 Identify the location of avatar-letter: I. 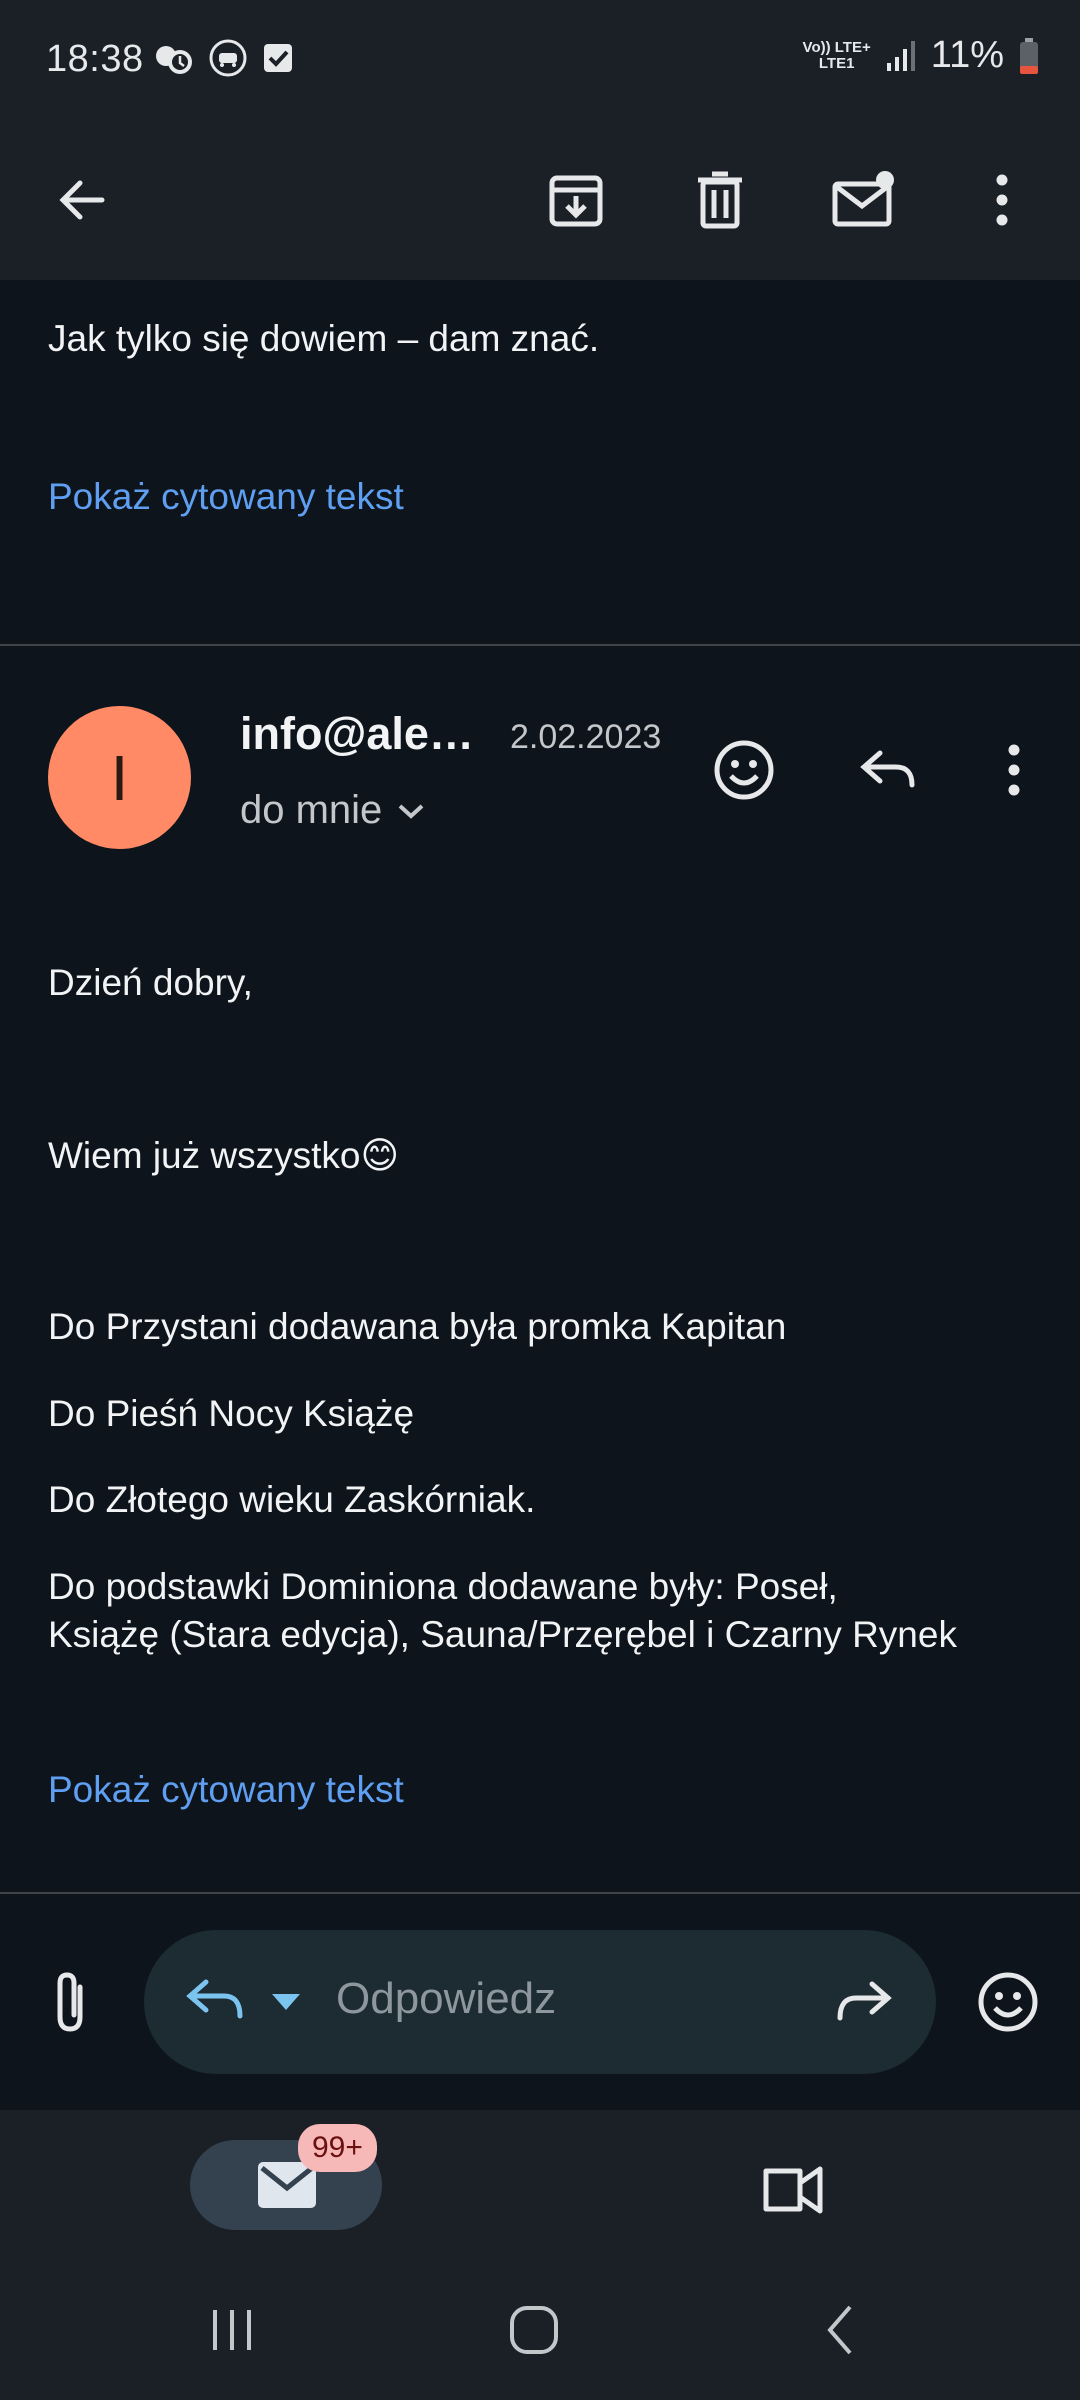
(119, 777).